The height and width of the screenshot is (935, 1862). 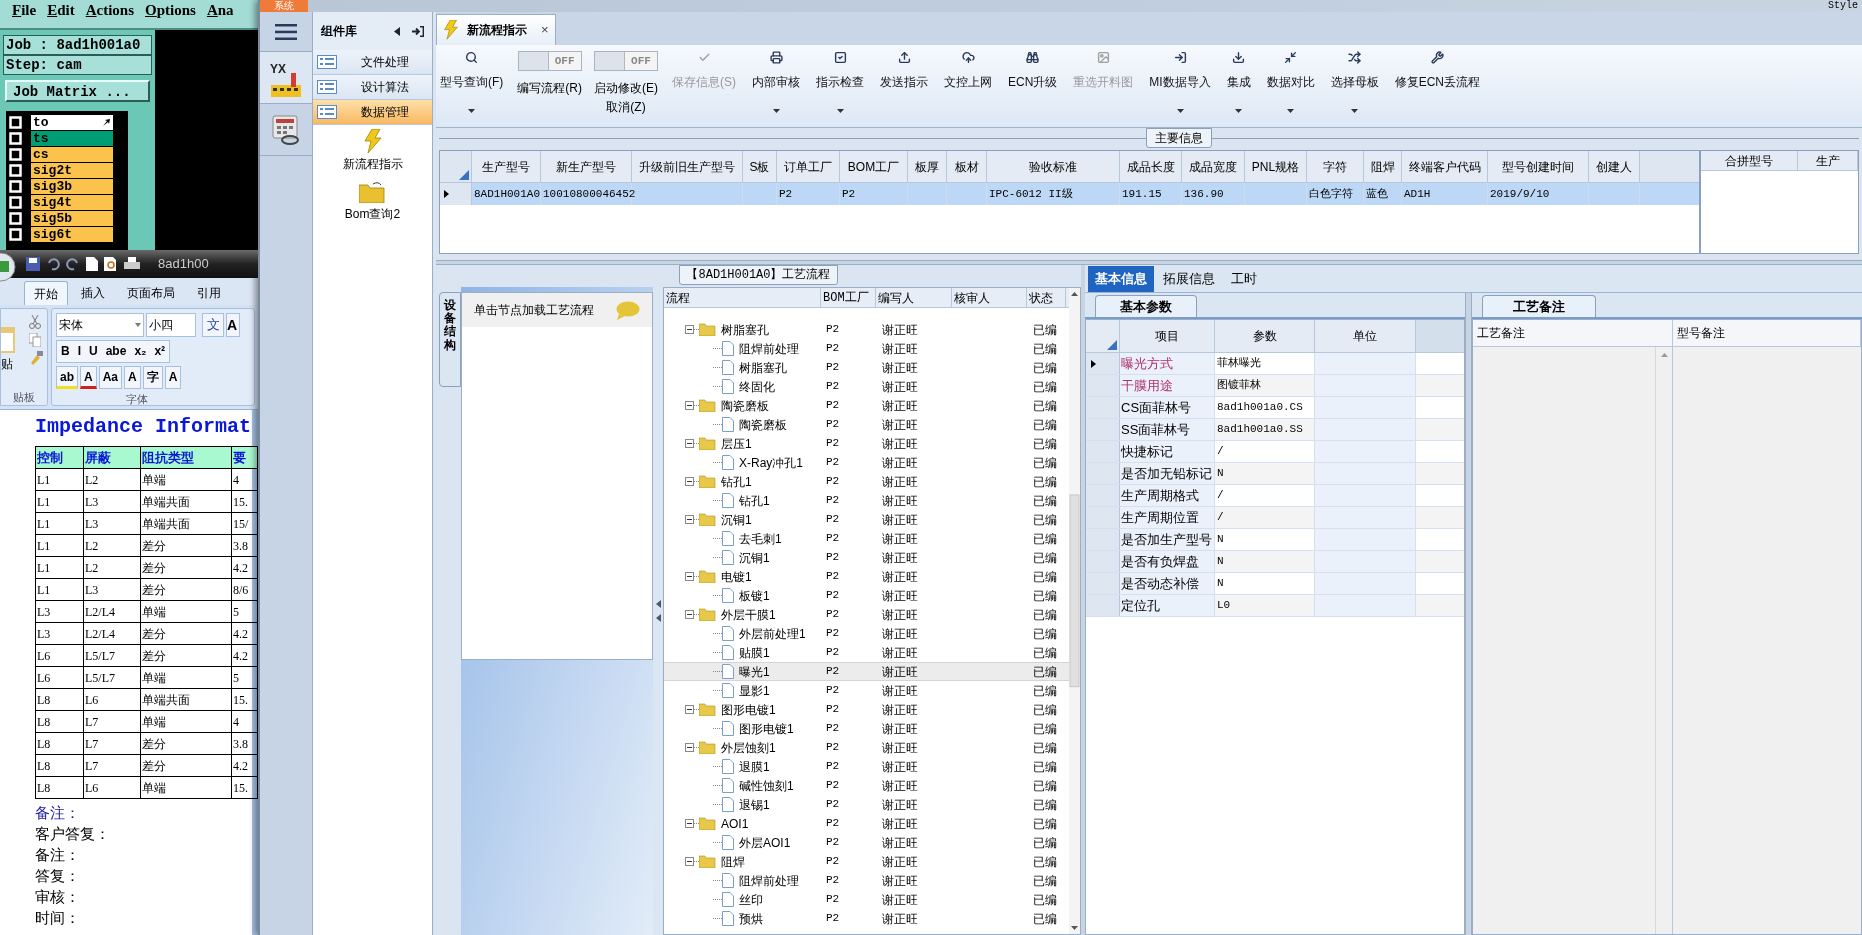 I want to click on tool-item: 新流程指示, so click(x=372, y=151).